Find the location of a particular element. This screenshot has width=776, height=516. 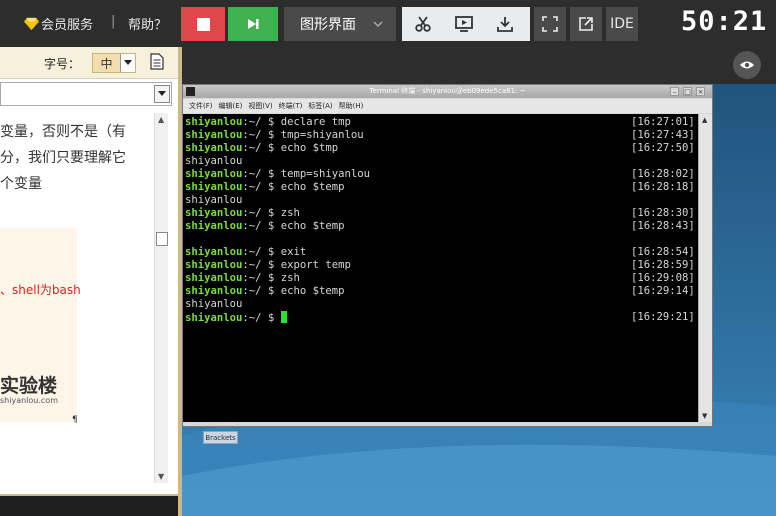

menu-file: 文件(F) is located at coordinates (201, 106).